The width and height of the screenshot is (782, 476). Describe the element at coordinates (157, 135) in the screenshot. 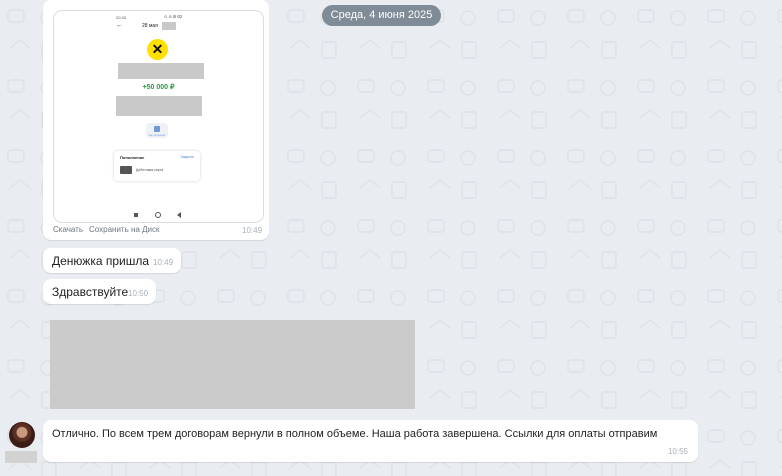

I see `action-label: Не успешно` at that location.